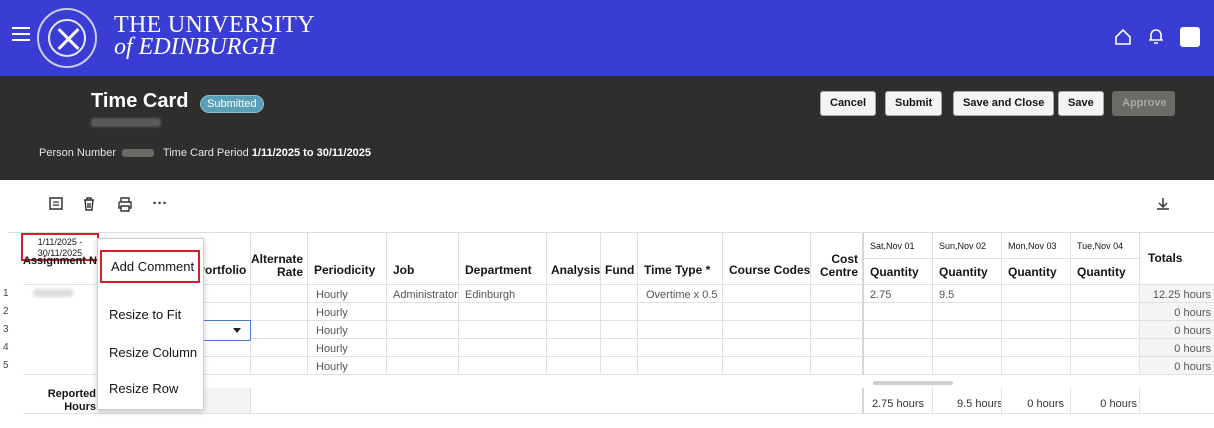 The image size is (1214, 428). Describe the element at coordinates (150, 352) in the screenshot. I see `menu-item-resize-column: Resize Column` at that location.